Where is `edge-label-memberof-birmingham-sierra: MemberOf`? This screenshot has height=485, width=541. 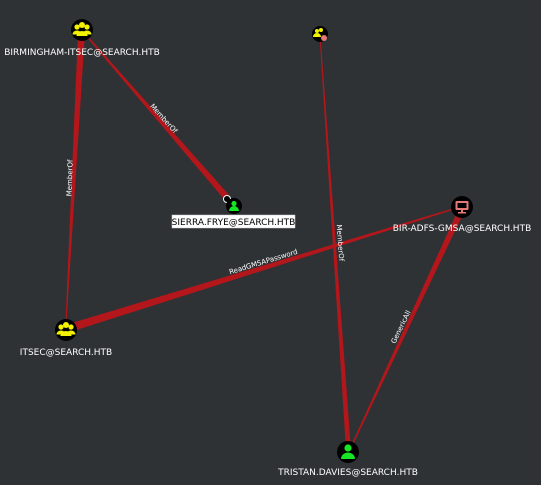
edge-label-memberof-birmingham-sierra: MemberOf is located at coordinates (163, 118).